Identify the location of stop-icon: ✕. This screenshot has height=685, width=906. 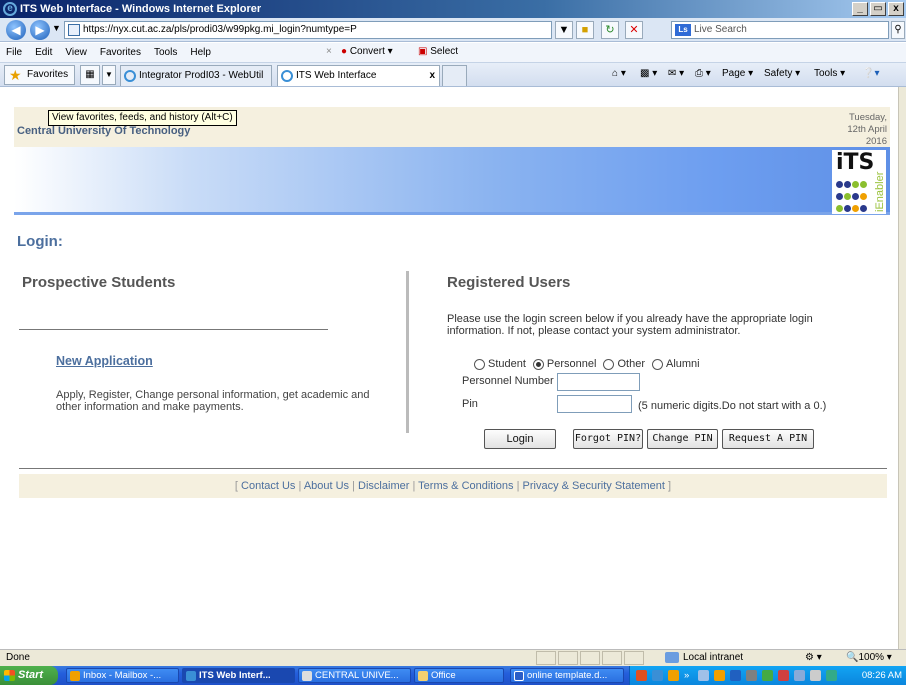
(634, 30).